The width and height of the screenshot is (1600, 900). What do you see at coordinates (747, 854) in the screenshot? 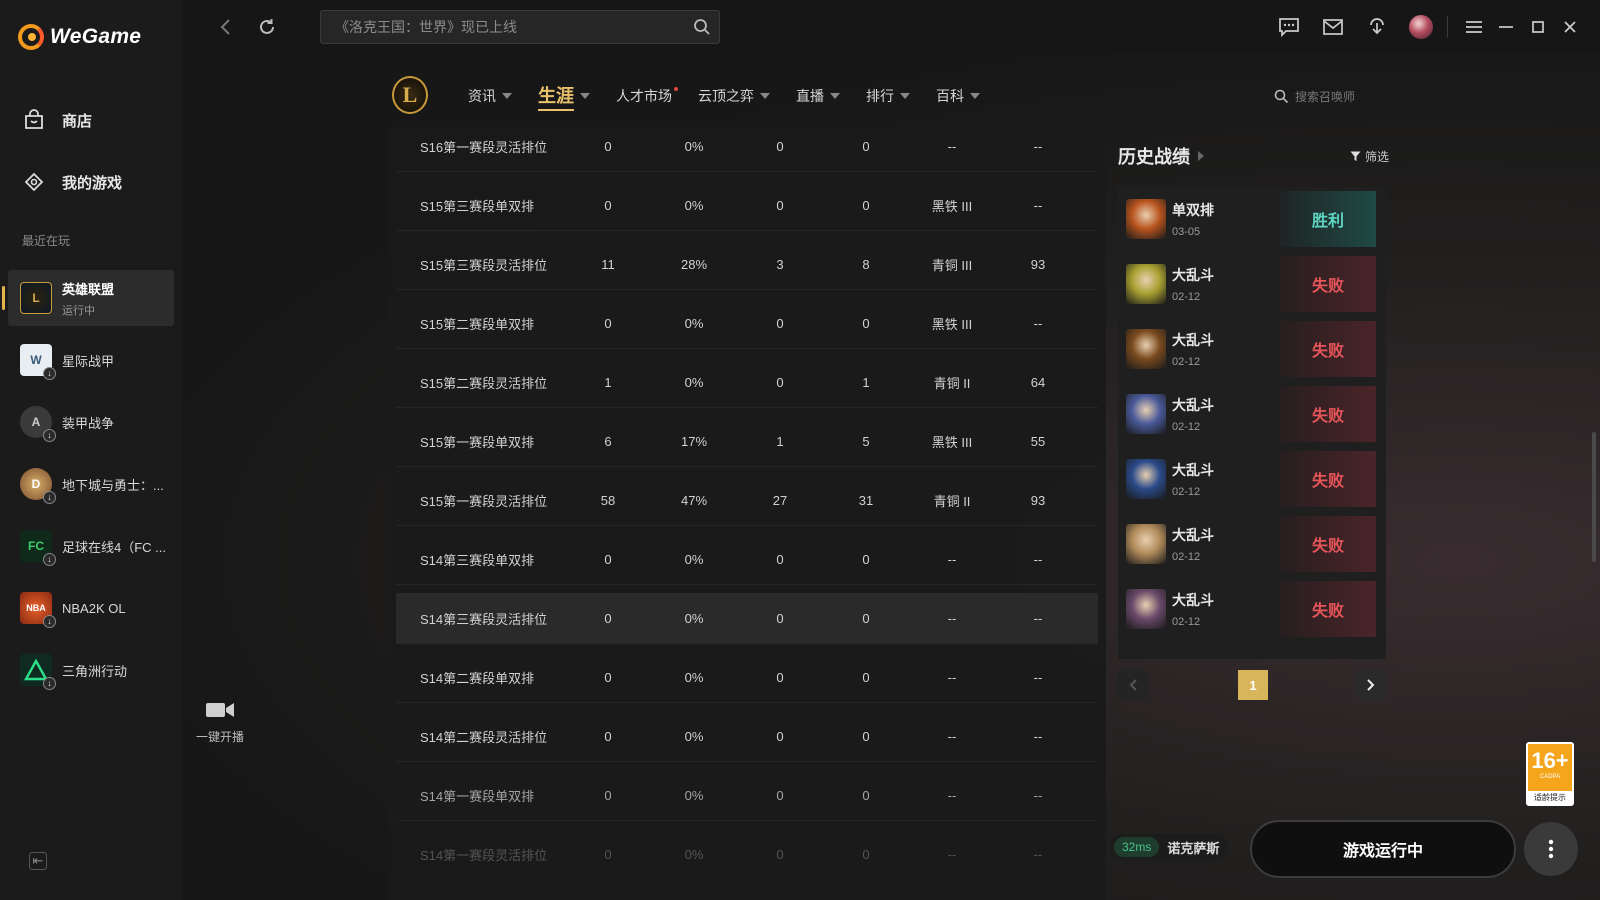
I see `table-row: S14第一赛段灵活排位 0 0% 0 0 -- --` at bounding box center [747, 854].